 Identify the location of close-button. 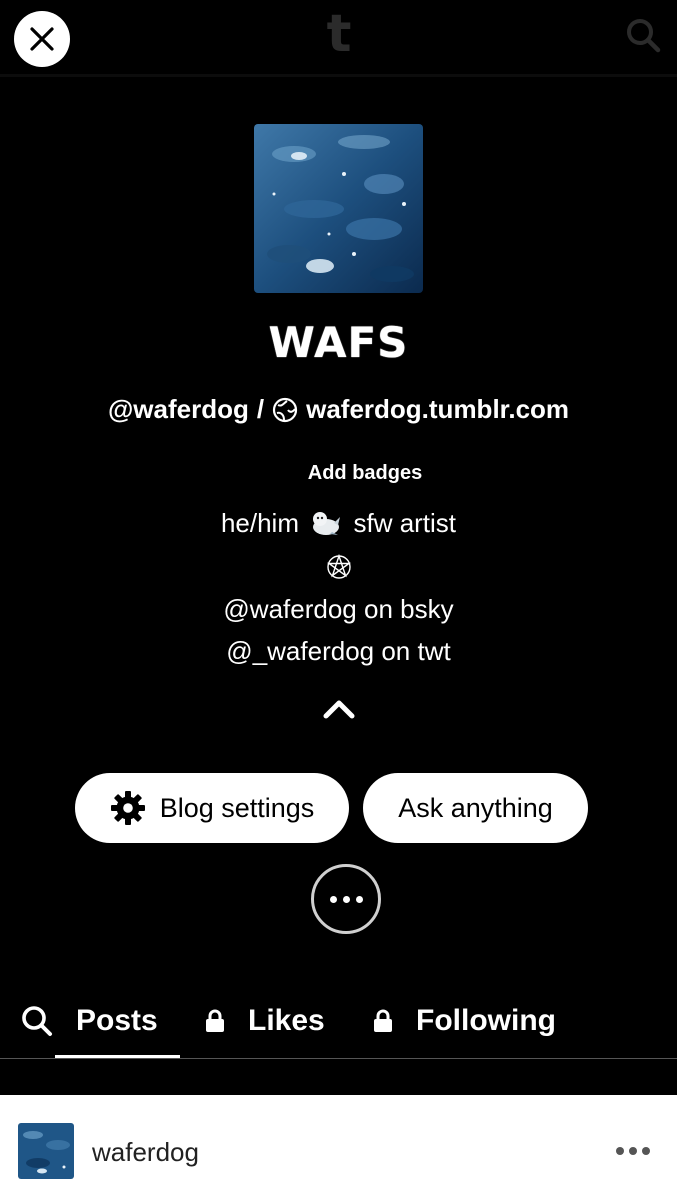
(42, 39).